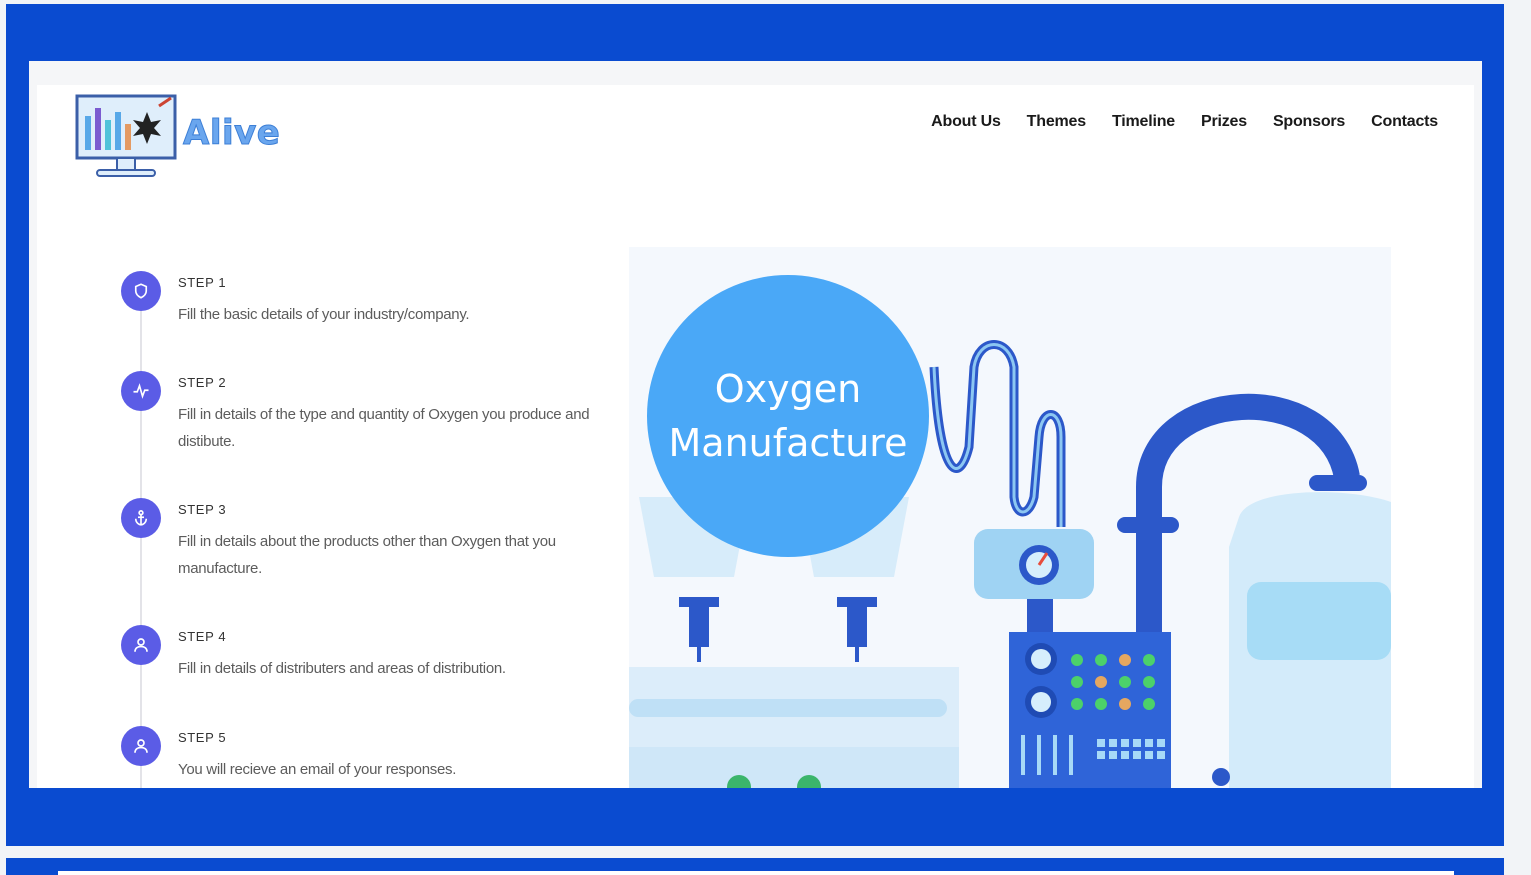  What do you see at coordinates (1404, 122) in the screenshot?
I see `nav-contacts: Contacts` at bounding box center [1404, 122].